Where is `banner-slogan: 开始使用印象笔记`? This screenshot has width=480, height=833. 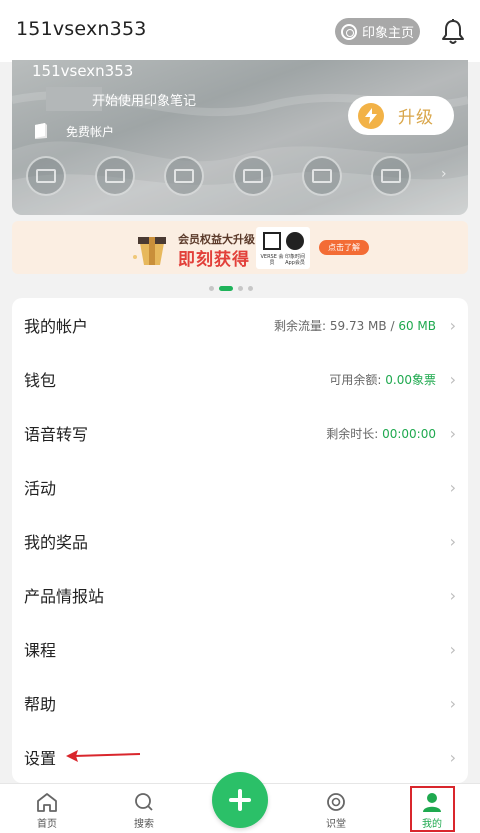 banner-slogan: 开始使用印象笔记 is located at coordinates (144, 101).